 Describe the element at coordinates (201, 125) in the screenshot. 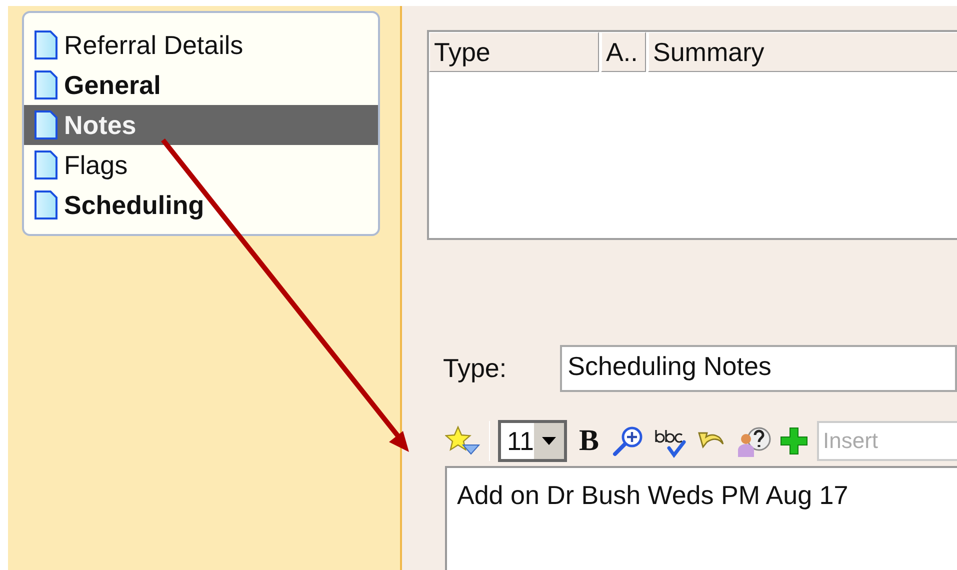

I see `sidebar-item: Notes` at that location.